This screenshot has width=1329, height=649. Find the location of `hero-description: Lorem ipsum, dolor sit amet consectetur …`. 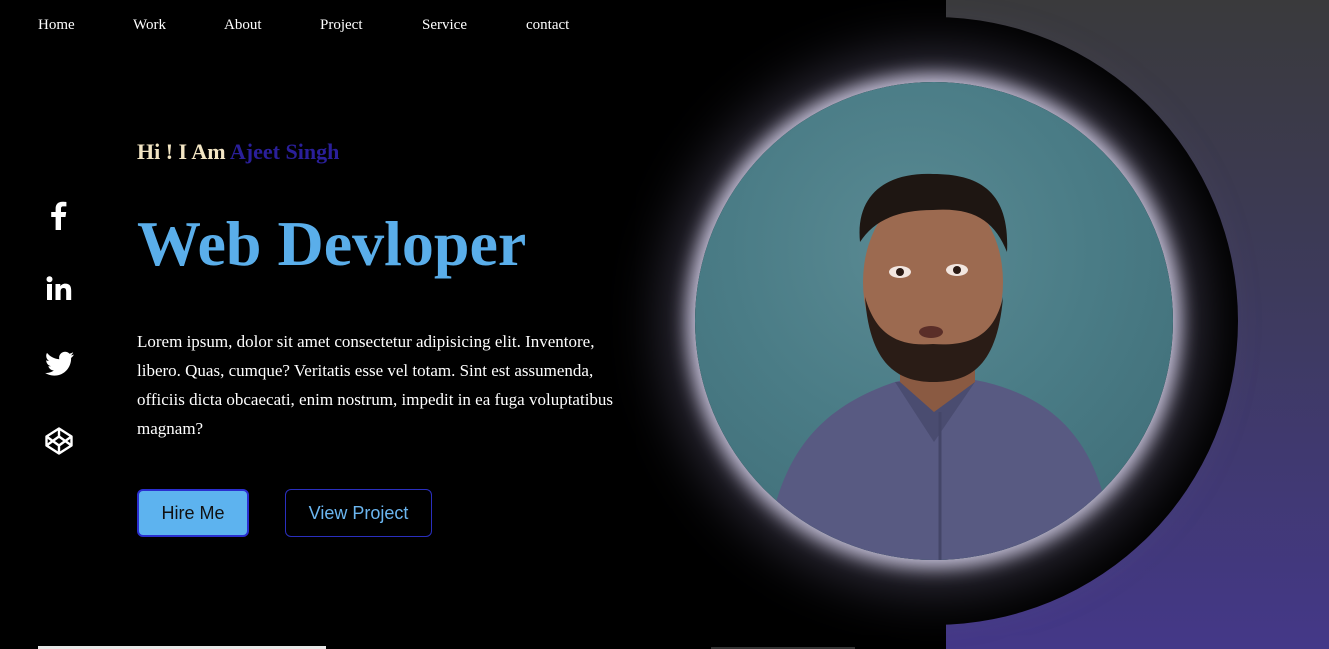

hero-description: Lorem ipsum, dolor sit amet consectetur … is located at coordinates (375, 385).